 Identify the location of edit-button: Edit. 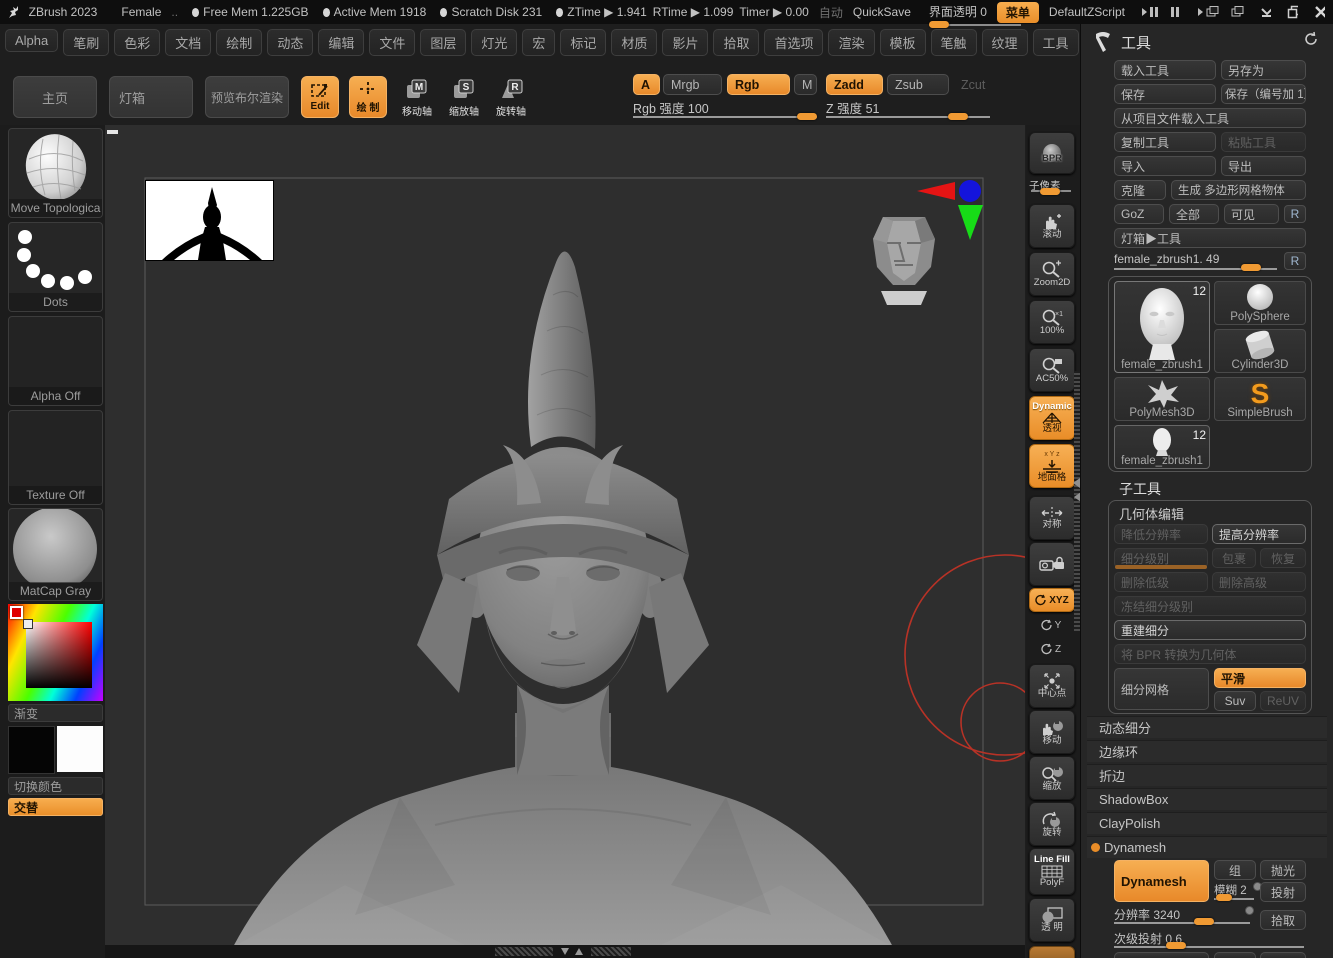
(320, 97).